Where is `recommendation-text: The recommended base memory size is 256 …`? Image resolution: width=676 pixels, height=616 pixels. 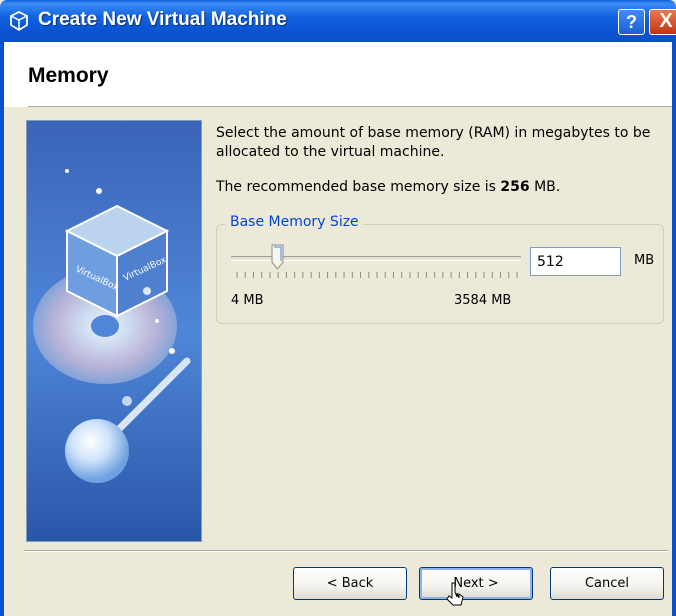
recommendation-text: The recommended base memory size is 256 … is located at coordinates (388, 187).